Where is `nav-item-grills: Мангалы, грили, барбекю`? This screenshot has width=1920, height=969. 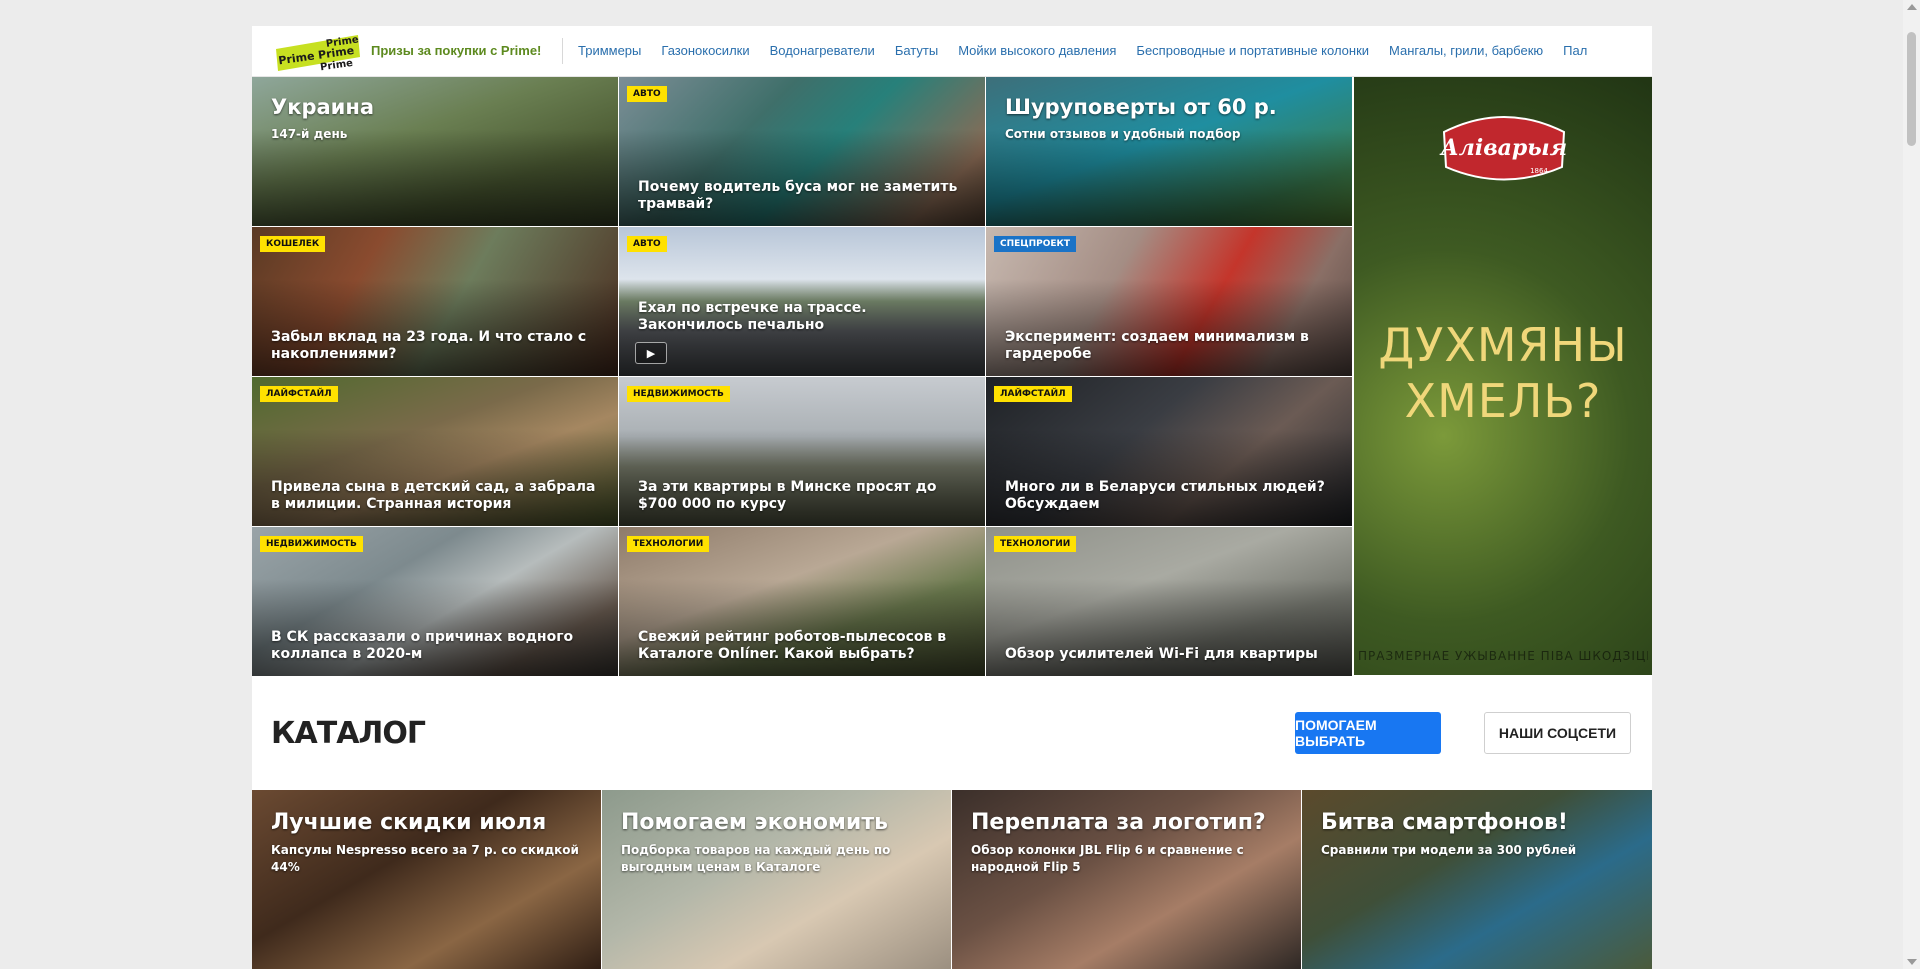 nav-item-grills: Мангалы, грили, барбекю is located at coordinates (1466, 50).